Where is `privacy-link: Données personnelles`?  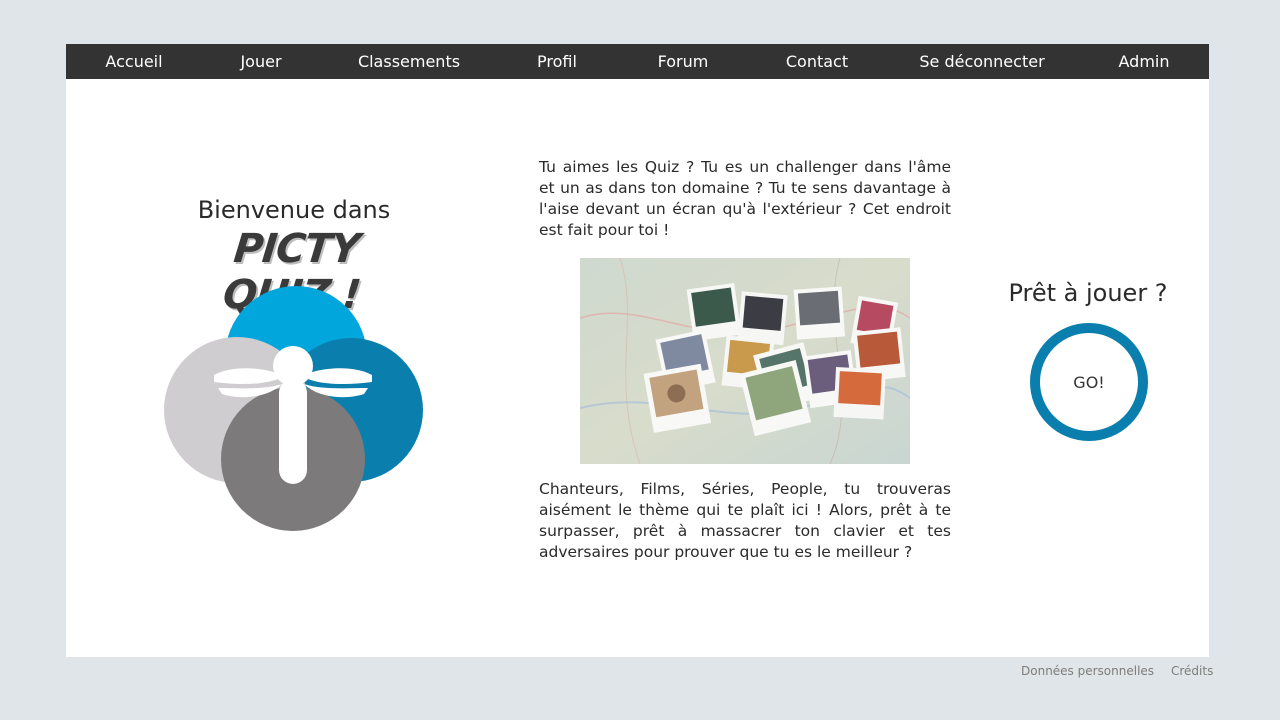
privacy-link: Données personnelles is located at coordinates (1087, 671).